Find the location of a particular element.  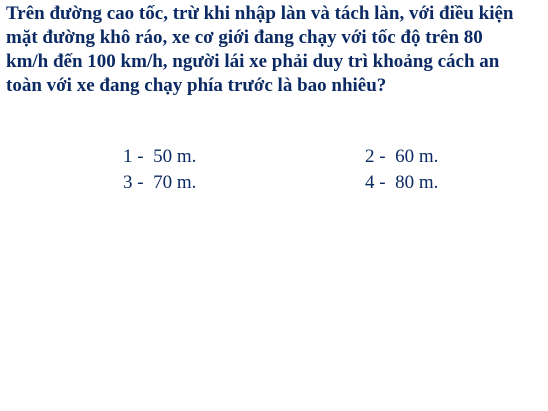

answer-number: 3 is located at coordinates (128, 182).